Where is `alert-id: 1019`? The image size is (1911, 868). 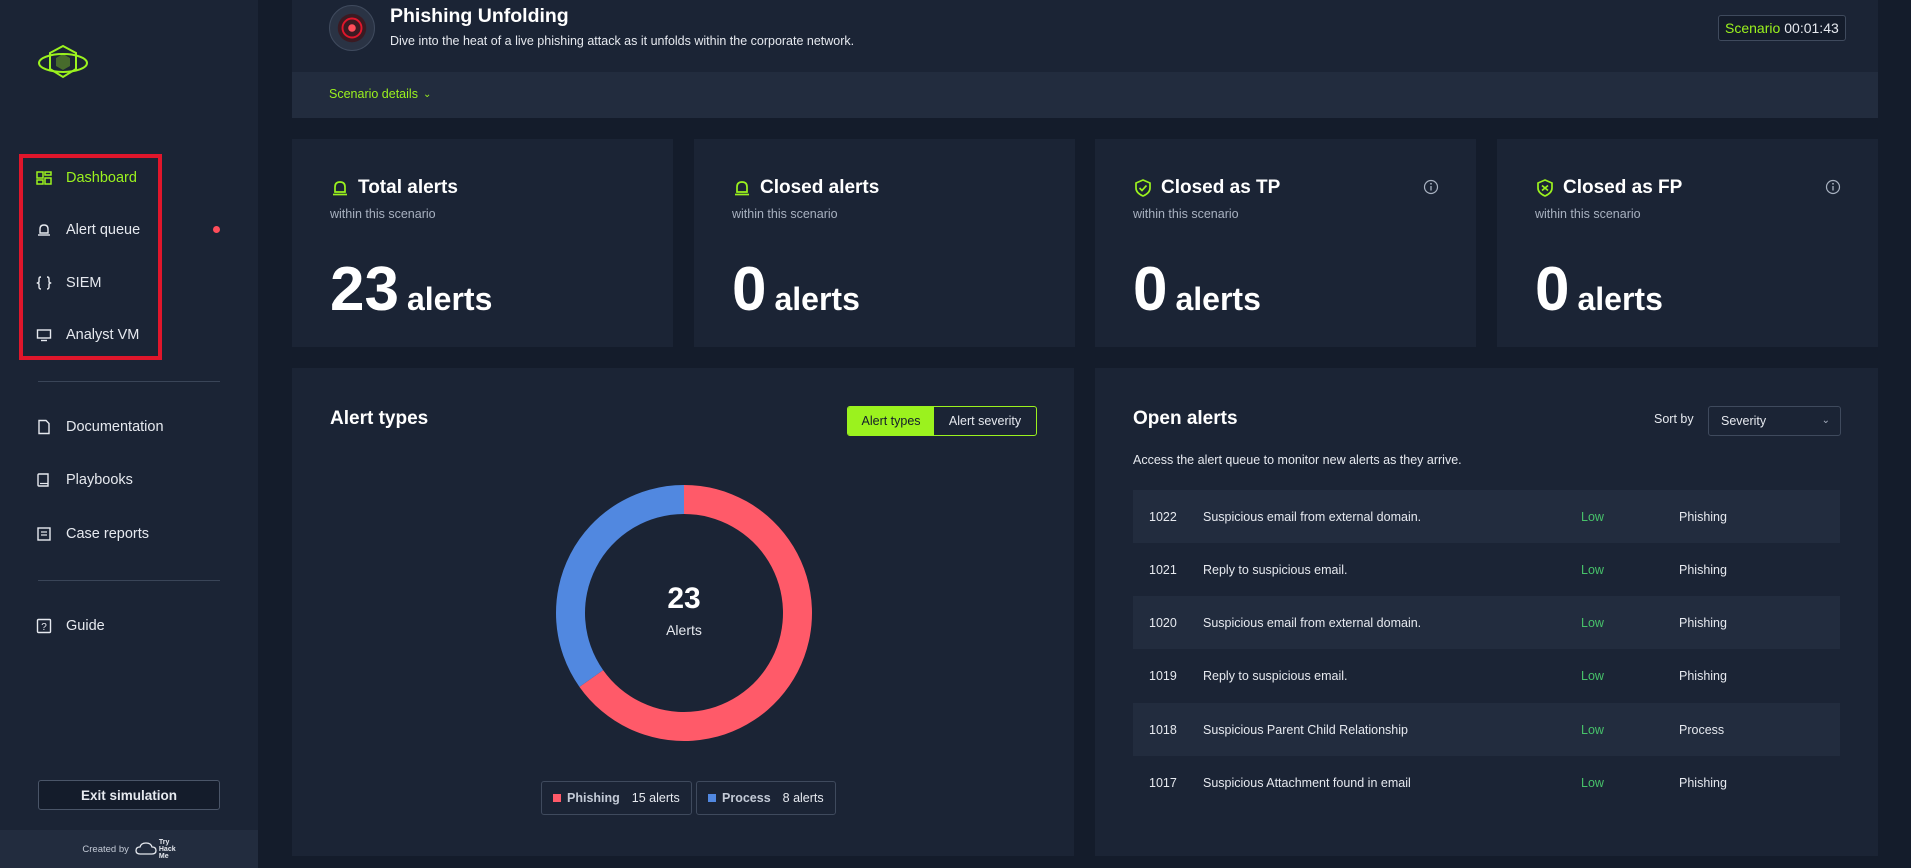 alert-id: 1019 is located at coordinates (1163, 675).